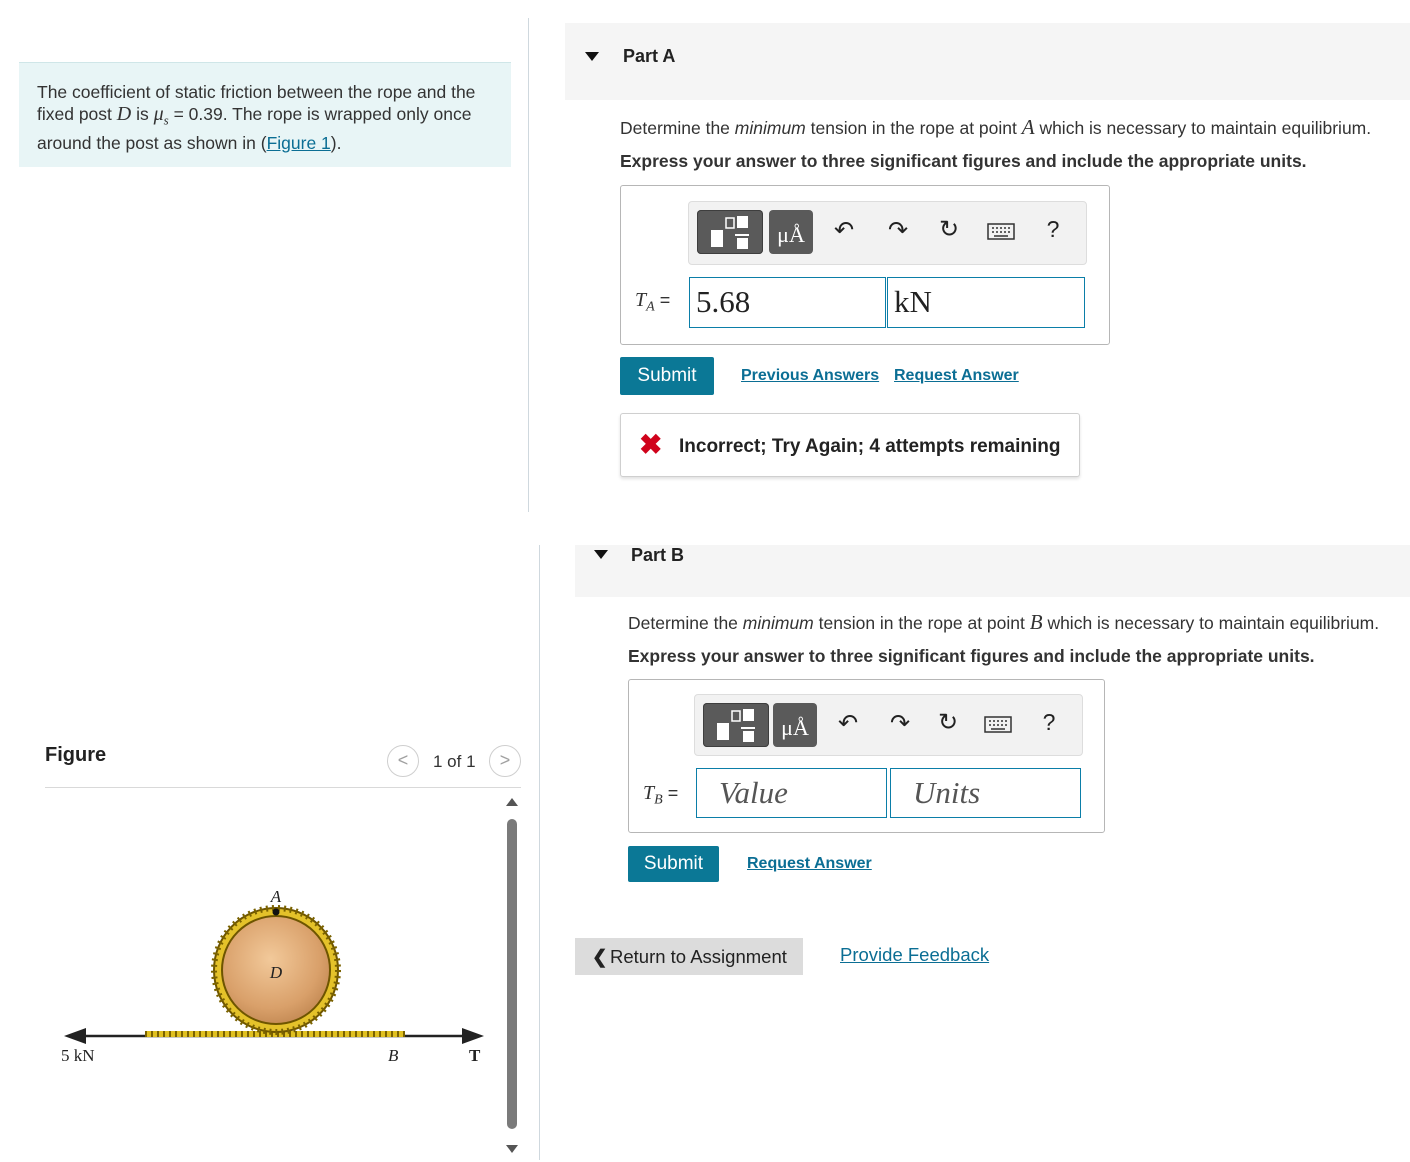 This screenshot has height=1162, width=1410. Describe the element at coordinates (985, 793) in the screenshot. I see `tb-units-input: Units` at that location.